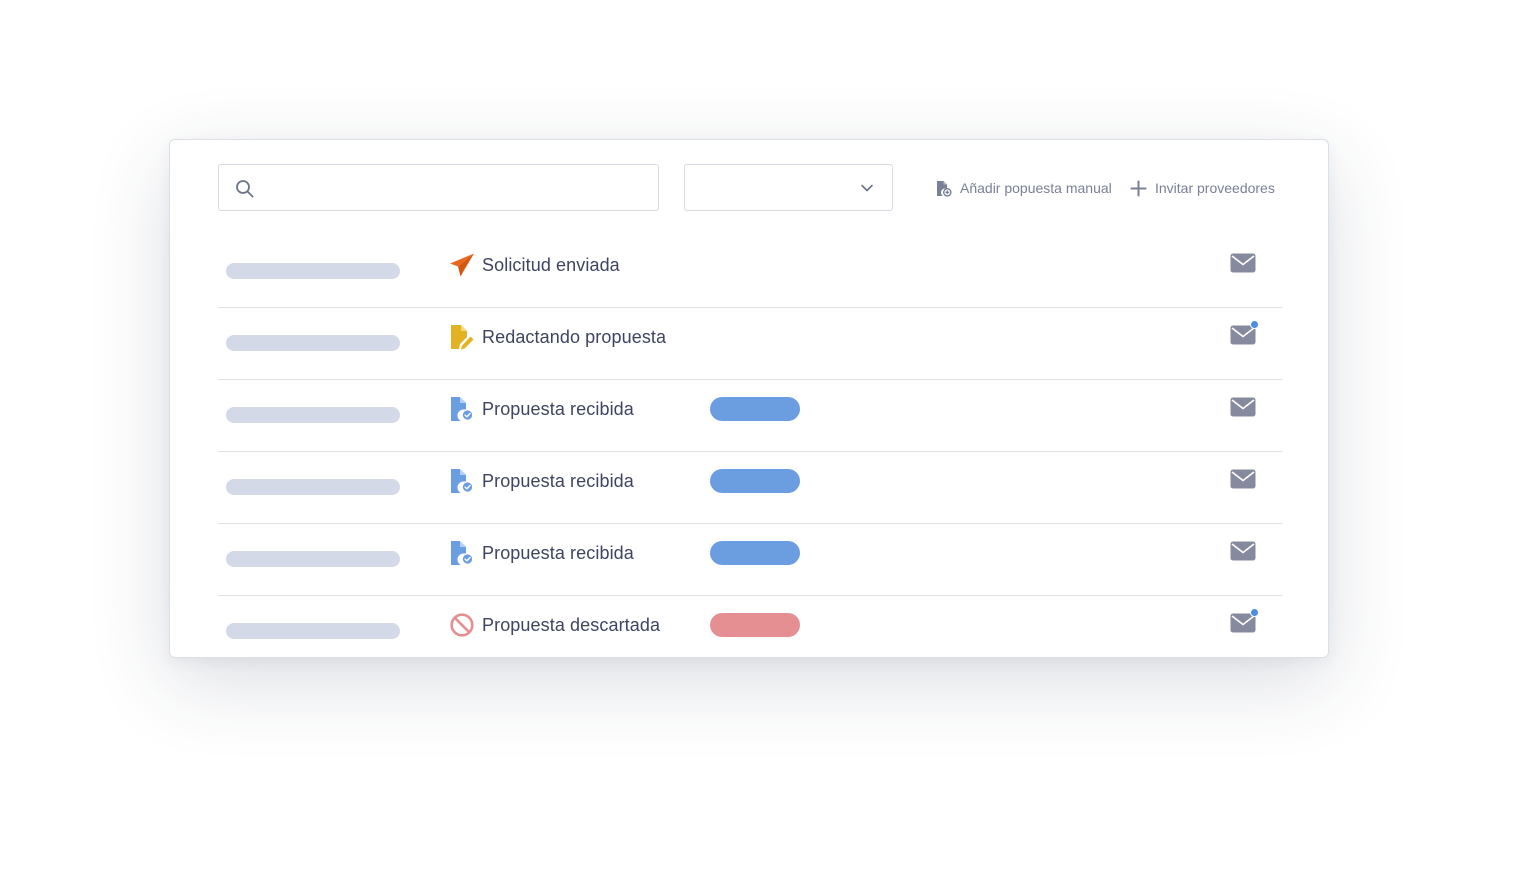 This screenshot has width=1534, height=893. I want to click on add-manual-proposal-label: Añadir popuesta manual, so click(1036, 188).